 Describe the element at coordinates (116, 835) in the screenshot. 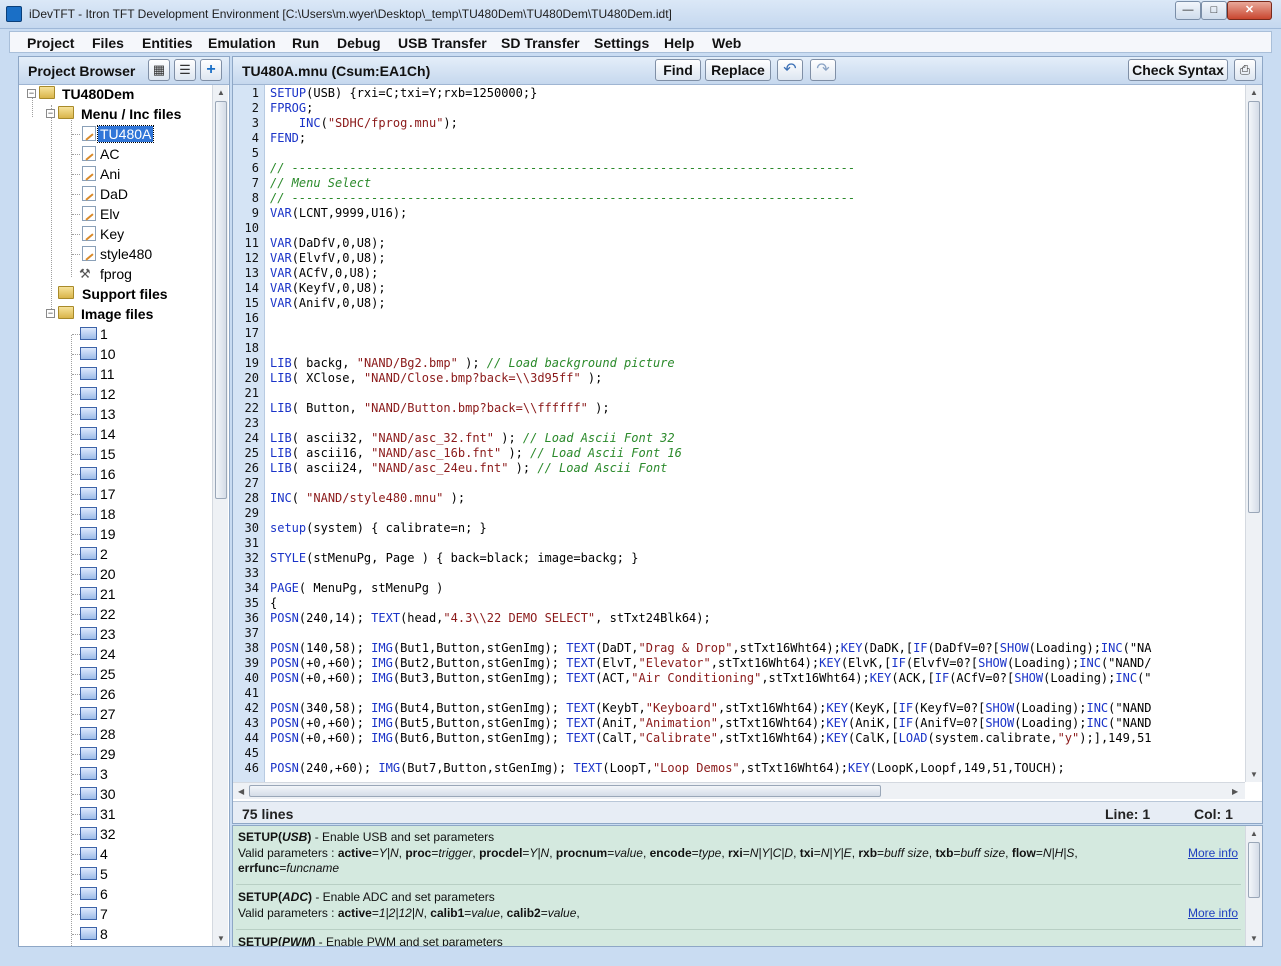

I see `tree-image-item: 32` at that location.